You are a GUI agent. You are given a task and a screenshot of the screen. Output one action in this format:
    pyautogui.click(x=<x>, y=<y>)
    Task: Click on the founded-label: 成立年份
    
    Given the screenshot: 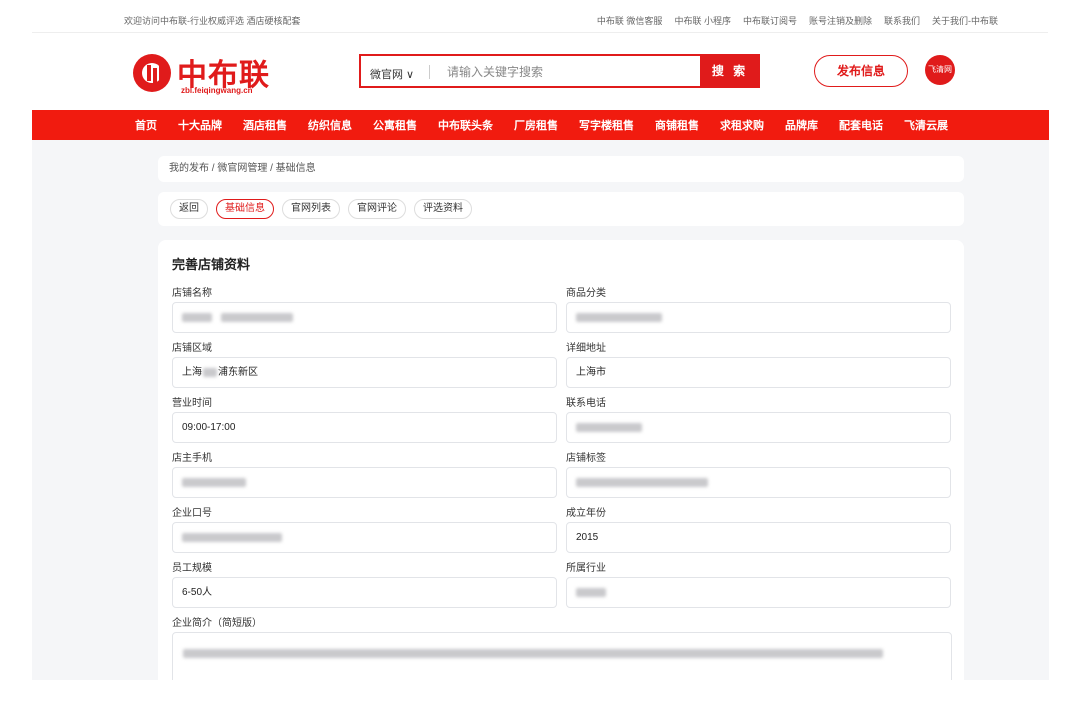 What is the action you would take?
    pyautogui.click(x=586, y=513)
    